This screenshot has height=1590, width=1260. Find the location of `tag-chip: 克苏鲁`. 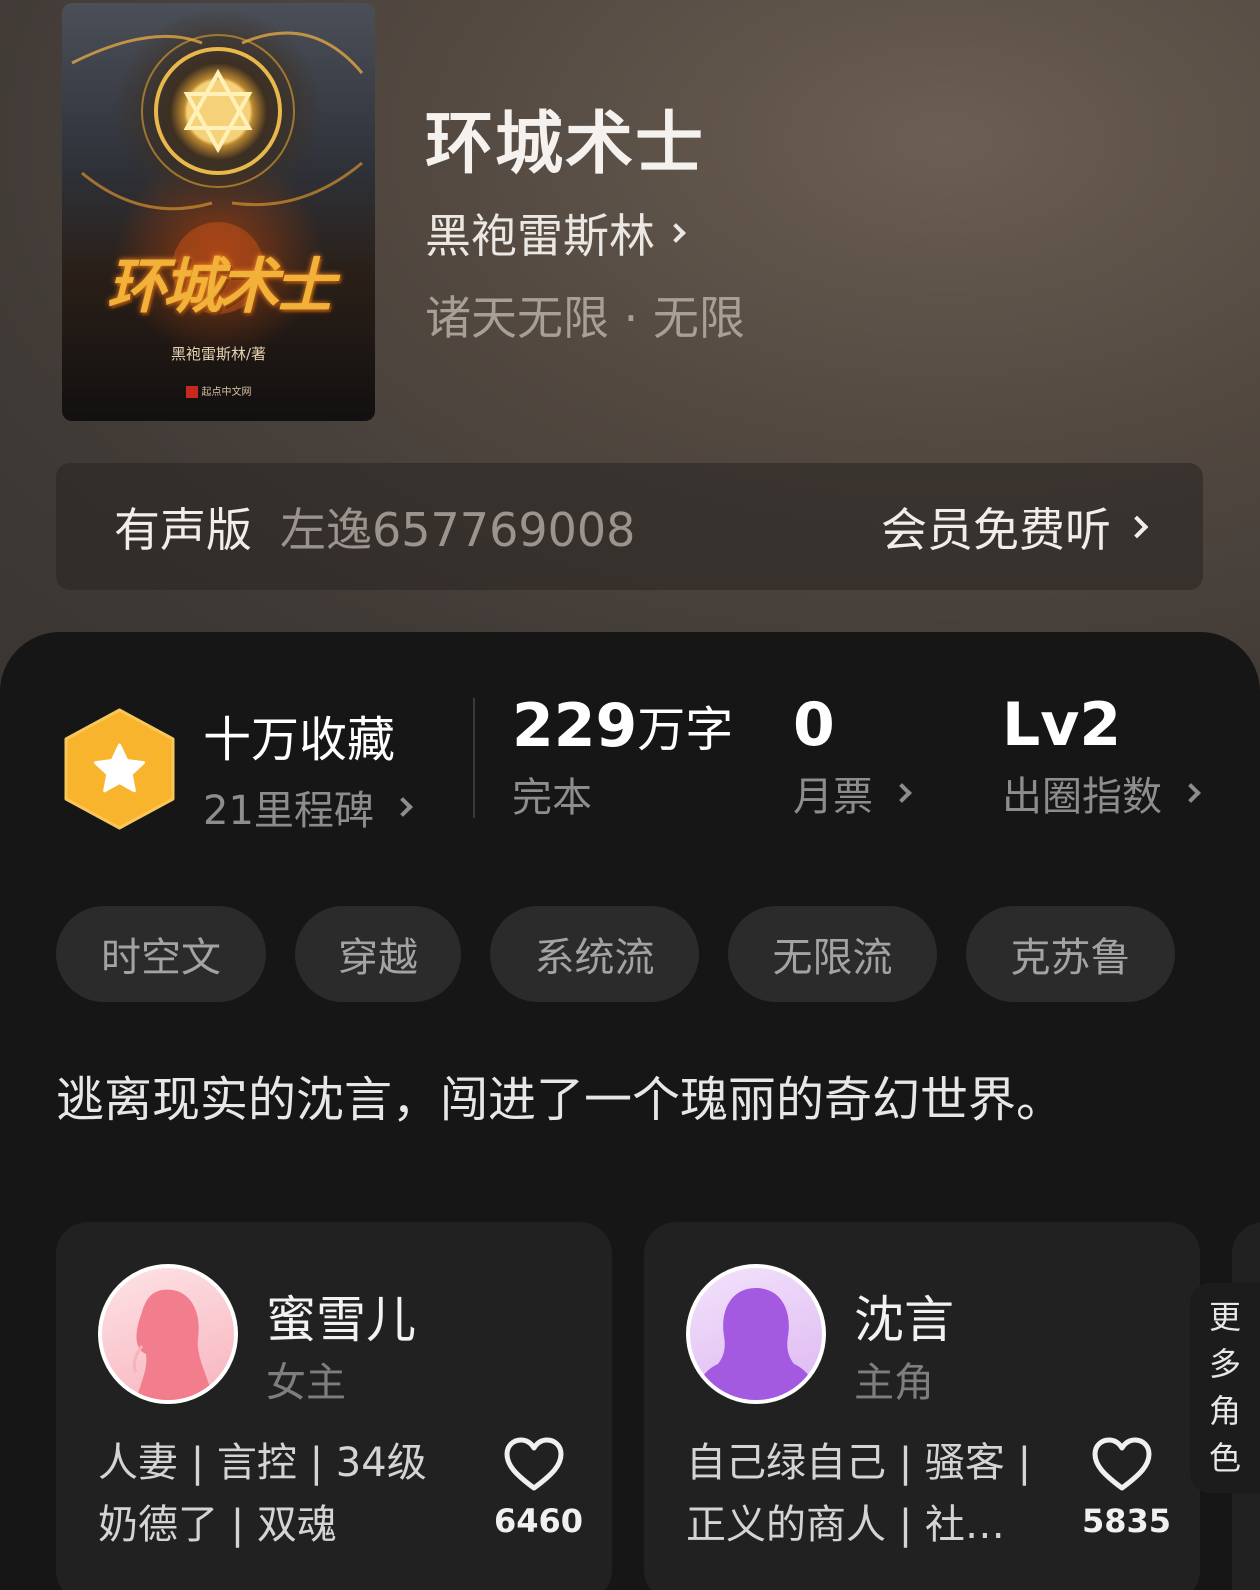

tag-chip: 克苏鲁 is located at coordinates (1070, 954).